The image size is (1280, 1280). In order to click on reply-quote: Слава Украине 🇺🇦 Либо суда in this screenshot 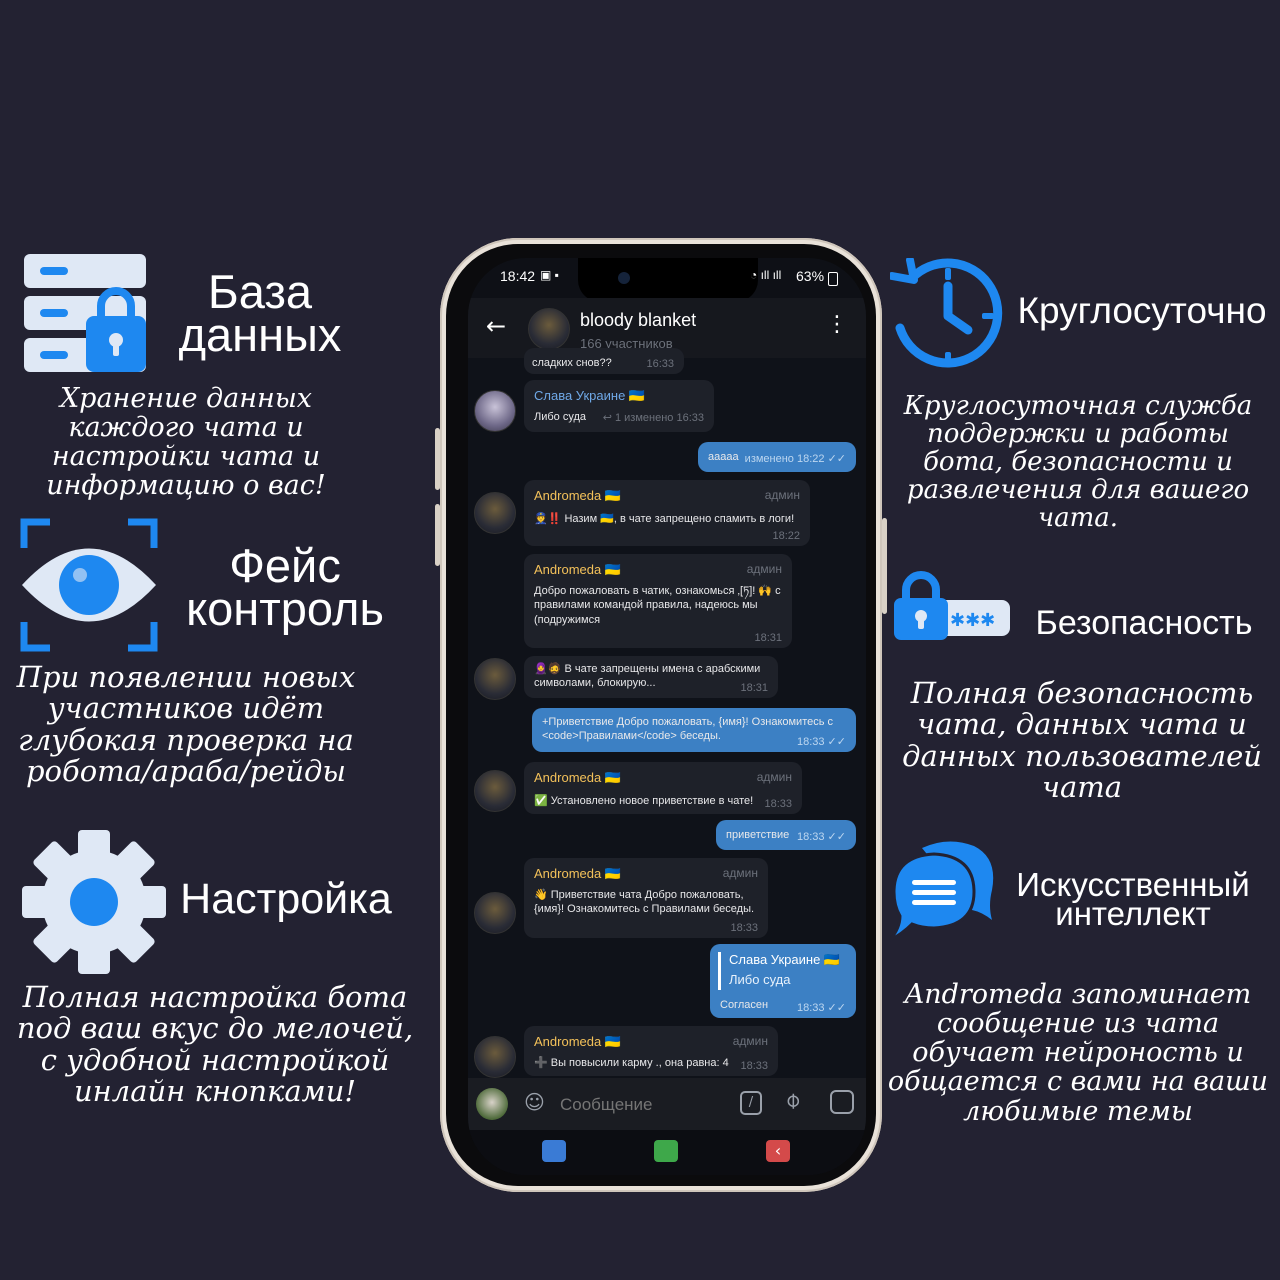, I will do `click(783, 971)`.